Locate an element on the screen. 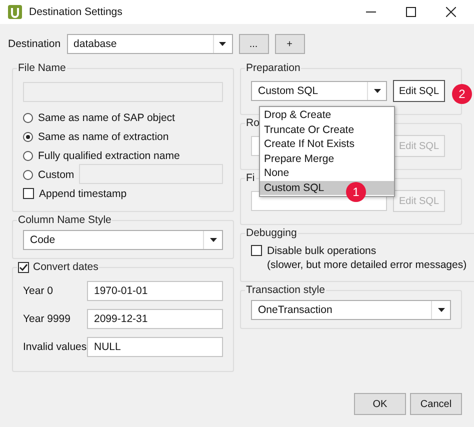 This screenshot has height=427, width=474. group-title: Debugging is located at coordinates (271, 233).